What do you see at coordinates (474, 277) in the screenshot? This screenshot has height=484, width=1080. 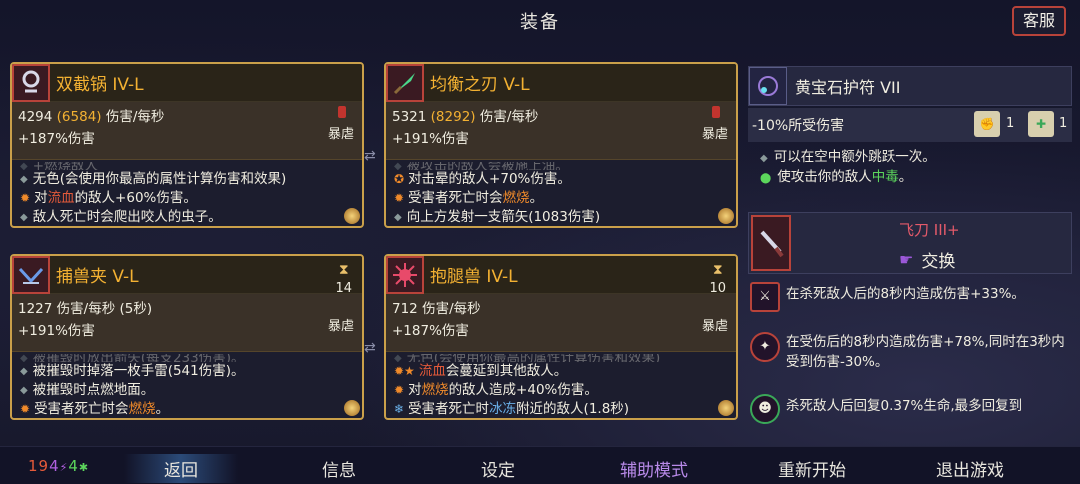 I see `weapon-name: 抱腿兽 IV-L` at bounding box center [474, 277].